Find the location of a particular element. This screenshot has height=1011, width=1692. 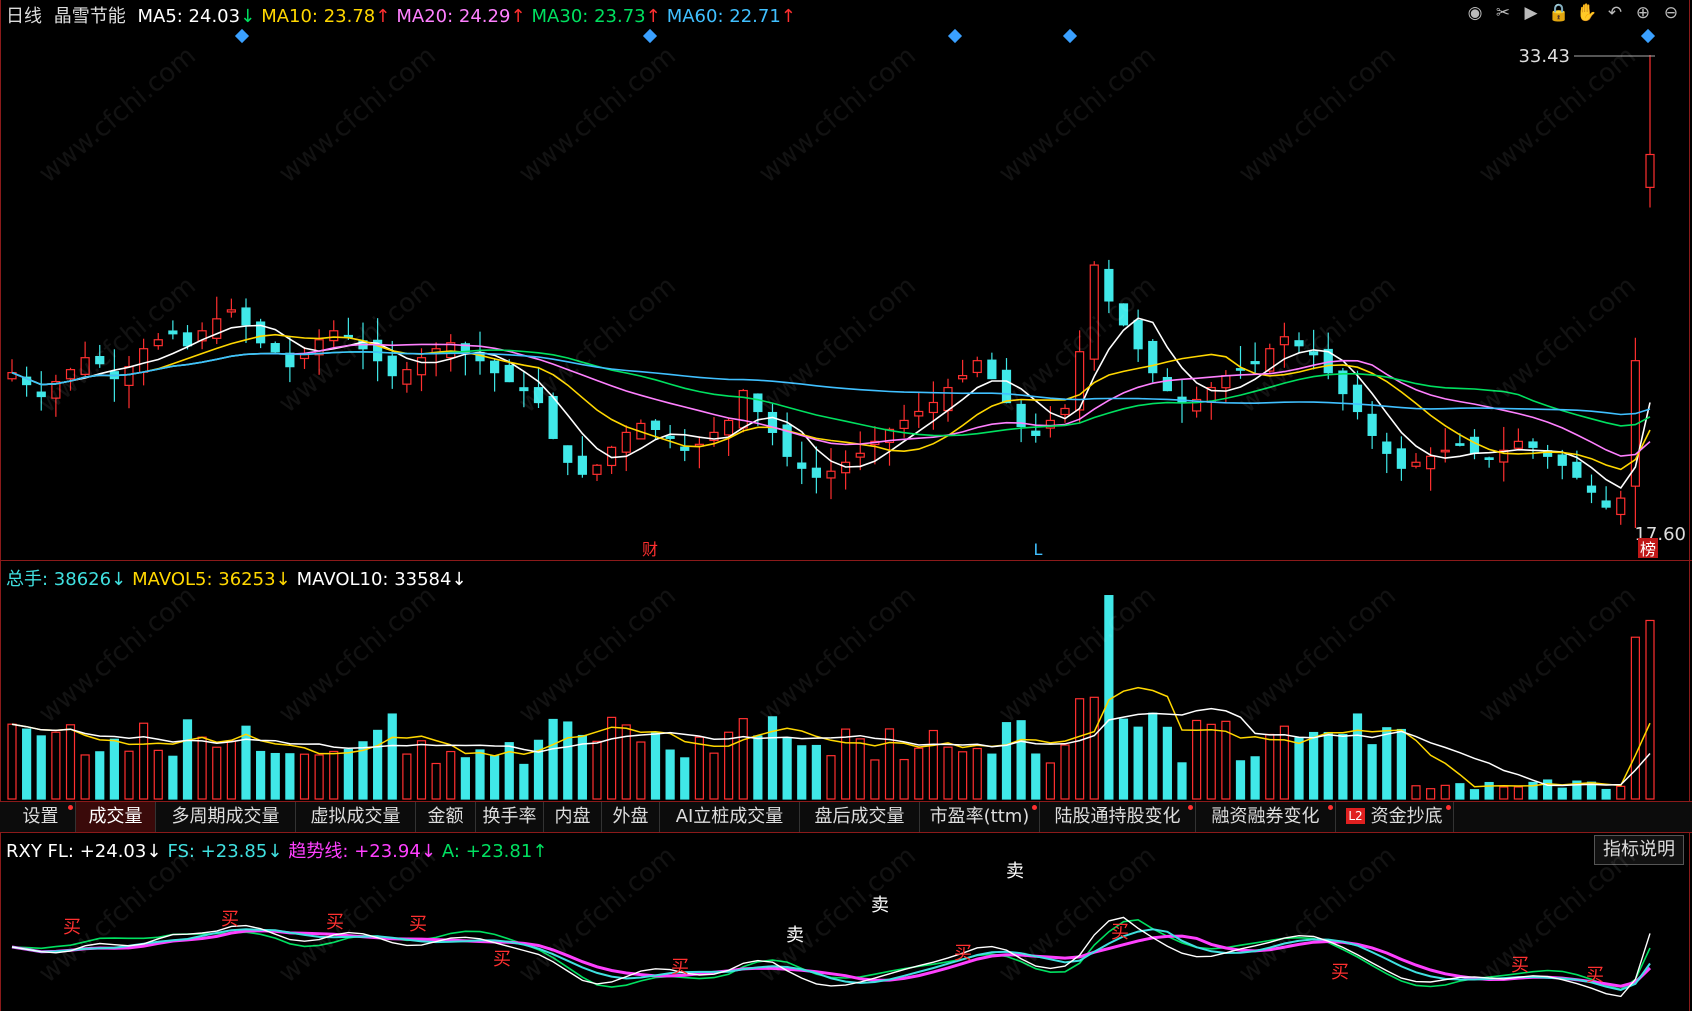

play-icon: ▶ is located at coordinates (1531, 13).